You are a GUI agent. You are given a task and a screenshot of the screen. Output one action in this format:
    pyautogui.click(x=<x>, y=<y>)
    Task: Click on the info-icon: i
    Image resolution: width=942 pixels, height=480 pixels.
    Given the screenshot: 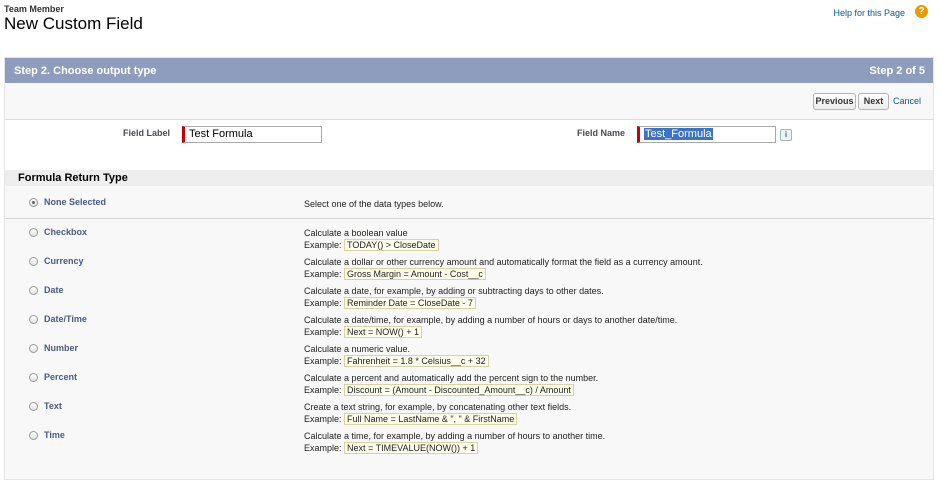 What is the action you would take?
    pyautogui.click(x=786, y=135)
    